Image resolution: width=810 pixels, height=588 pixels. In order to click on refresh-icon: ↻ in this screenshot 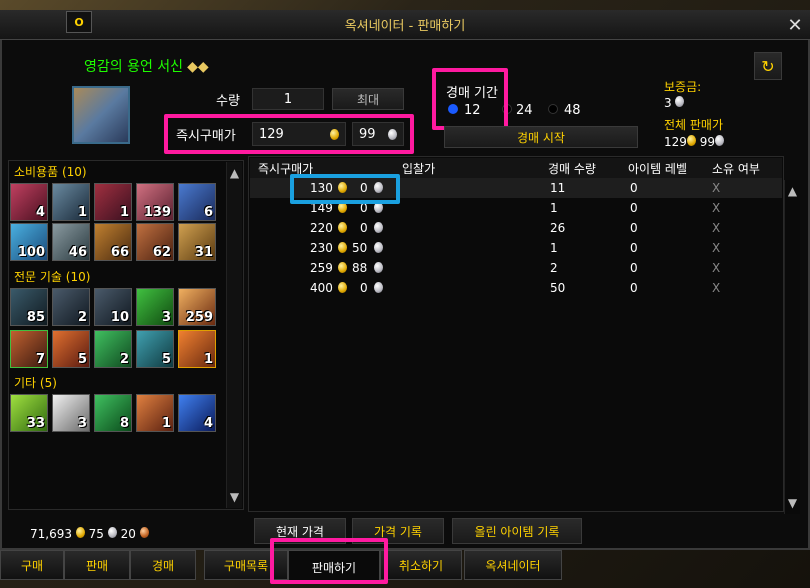, I will do `click(768, 66)`.